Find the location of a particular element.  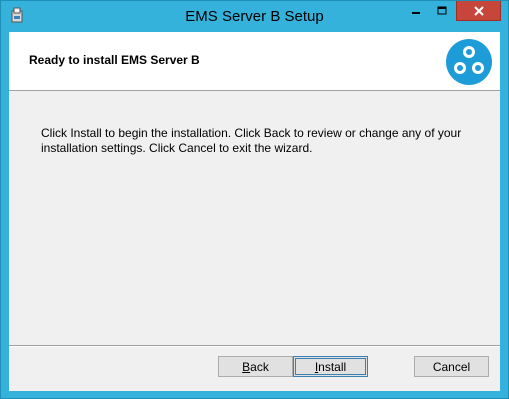

maximize-icon is located at coordinates (442, 10).